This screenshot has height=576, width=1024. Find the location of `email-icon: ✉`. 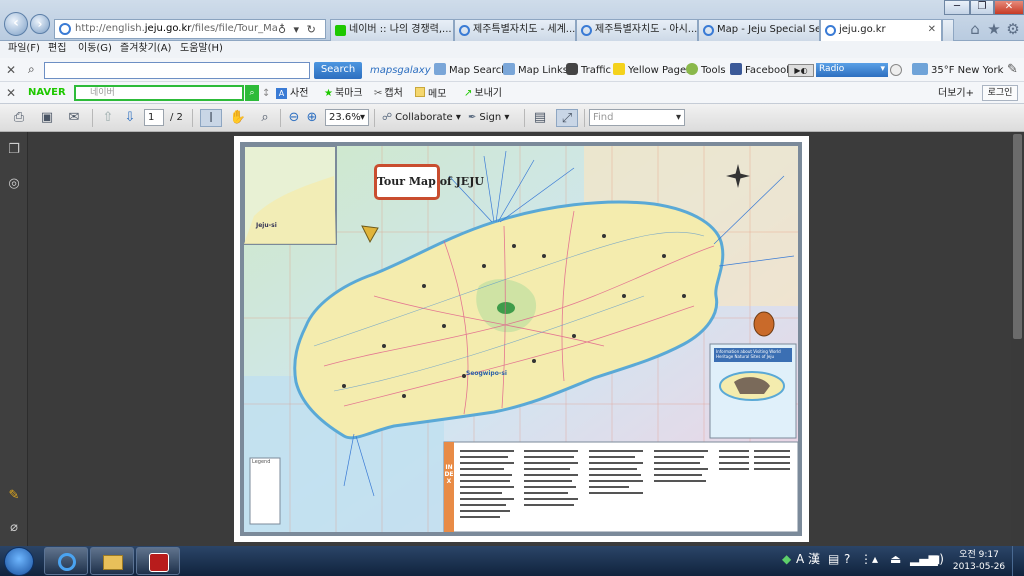

email-icon: ✉ is located at coordinates (74, 118).